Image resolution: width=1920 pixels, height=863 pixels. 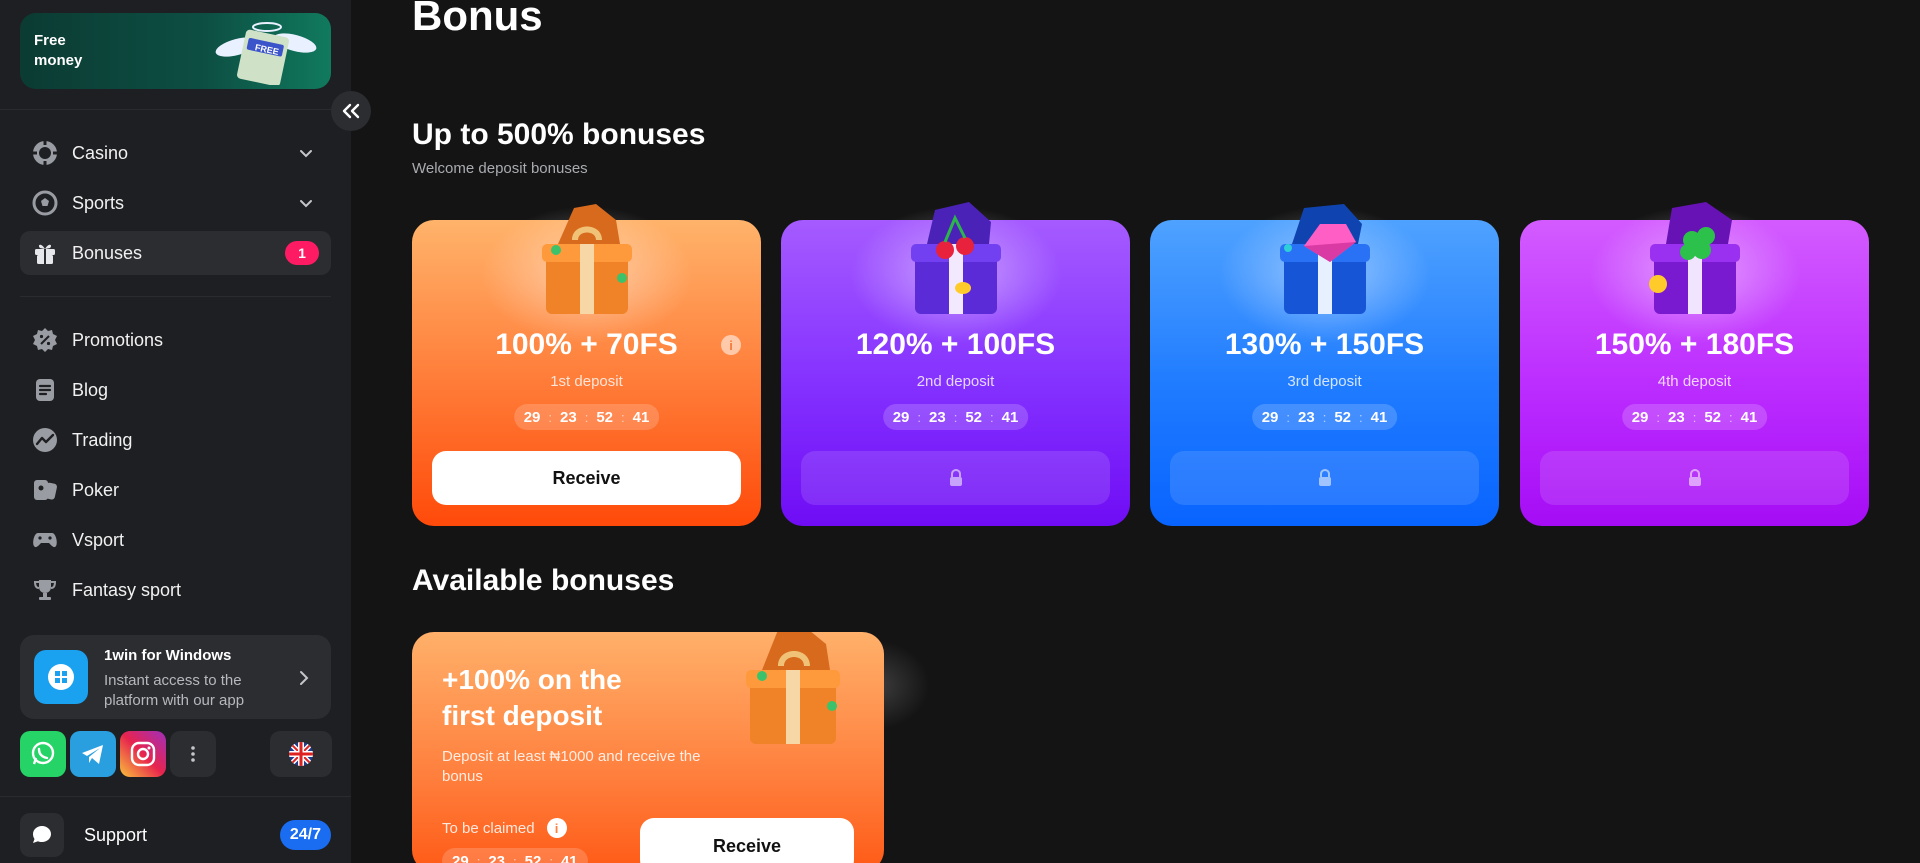 I want to click on whatsapp-icon, so click(x=43, y=753).